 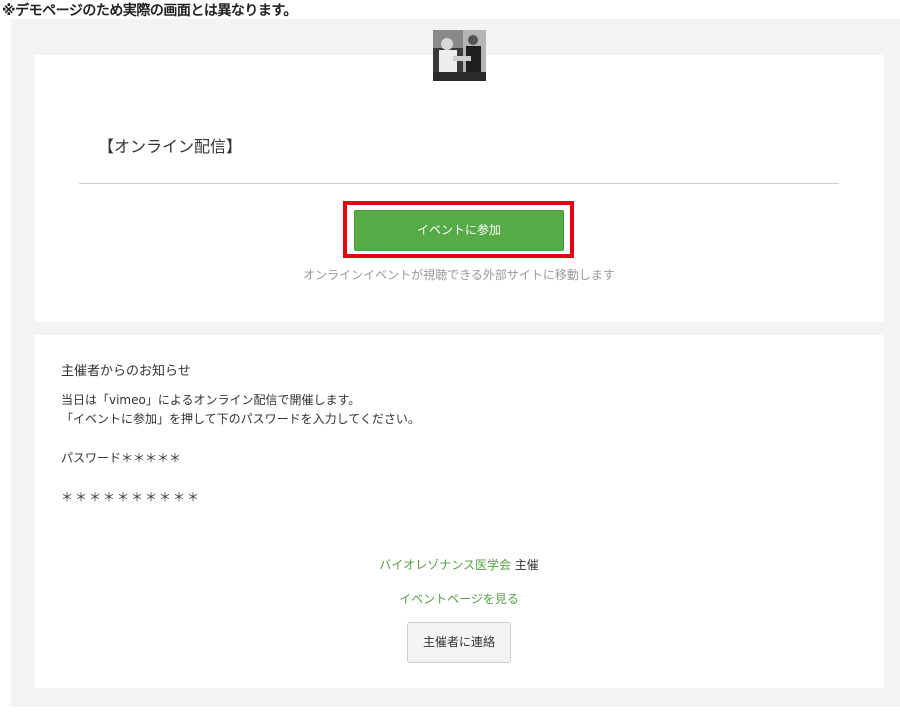 I want to click on demo-notice: ※デモページのため実際の画面とは異なります。, so click(x=149, y=11).